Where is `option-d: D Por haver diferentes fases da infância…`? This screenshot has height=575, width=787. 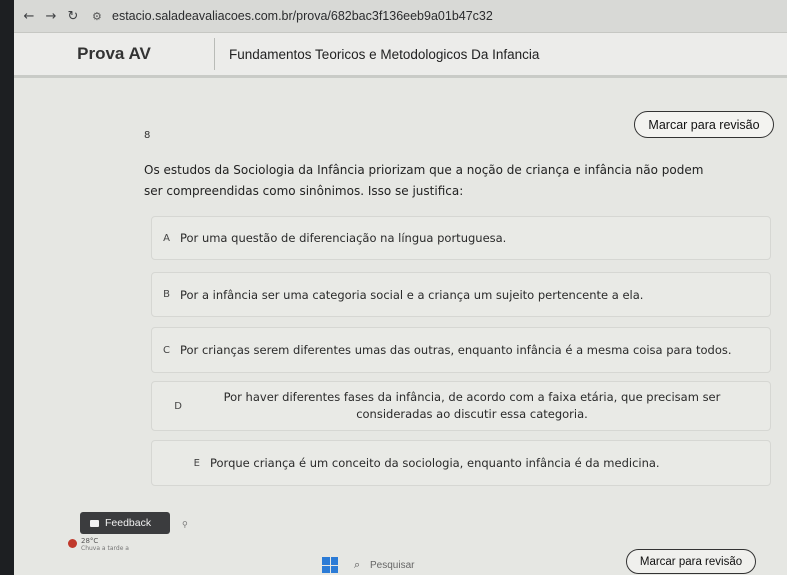 option-d: D Por haver diferentes fases da infância… is located at coordinates (461, 406).